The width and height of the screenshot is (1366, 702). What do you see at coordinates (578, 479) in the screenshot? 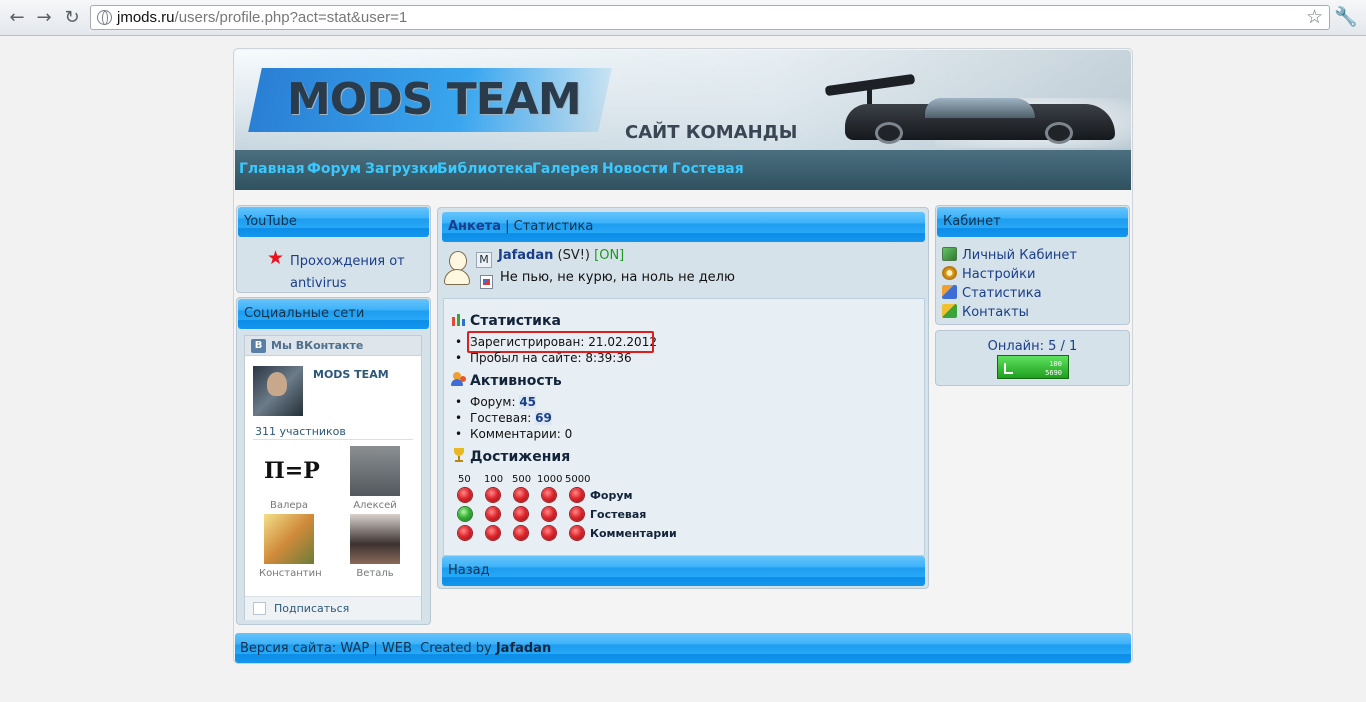
I see `tier-label: 5000` at bounding box center [578, 479].